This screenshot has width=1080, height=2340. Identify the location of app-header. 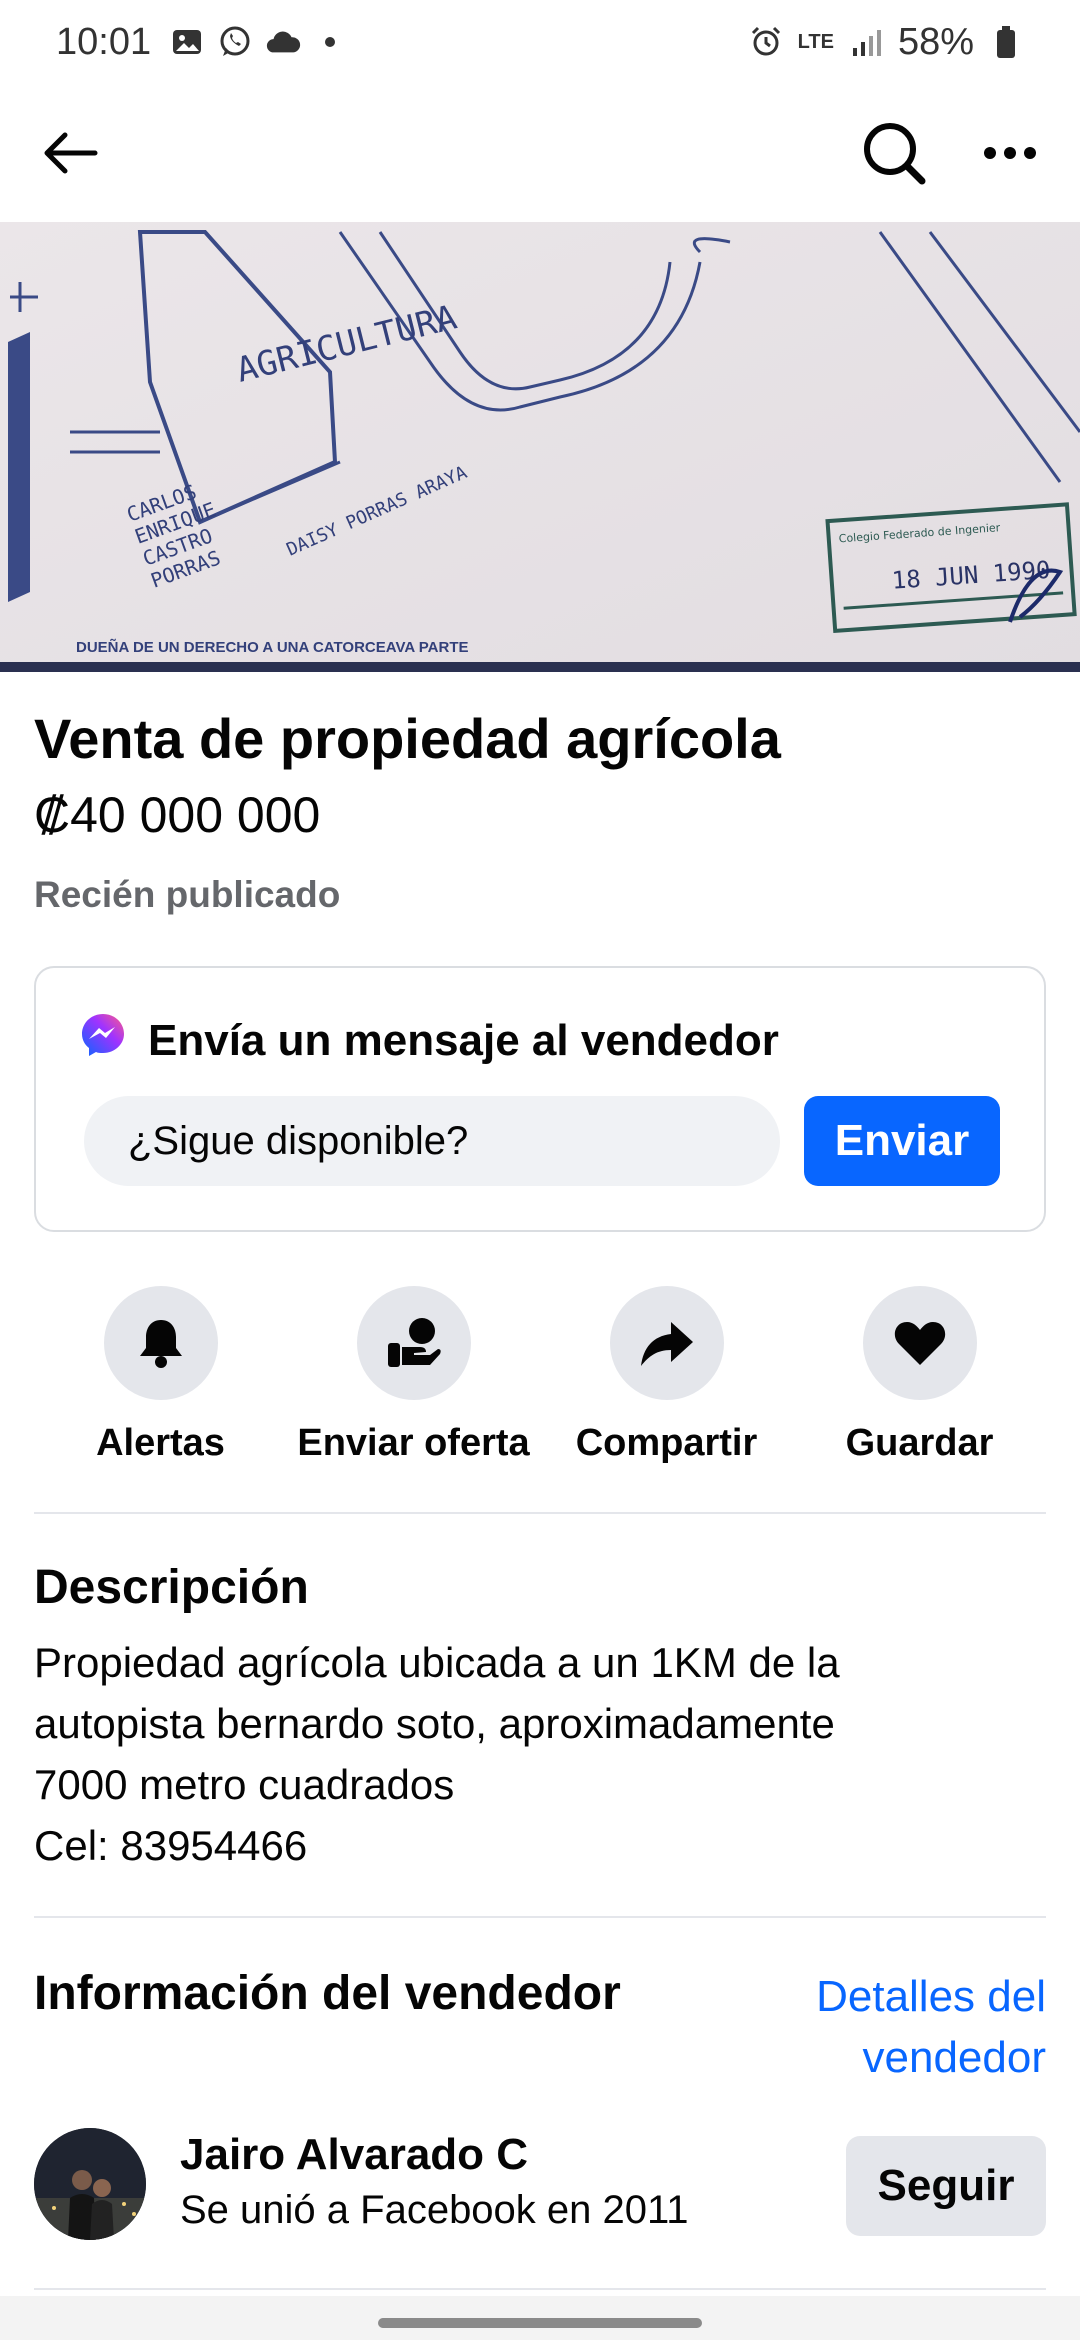
(540, 153).